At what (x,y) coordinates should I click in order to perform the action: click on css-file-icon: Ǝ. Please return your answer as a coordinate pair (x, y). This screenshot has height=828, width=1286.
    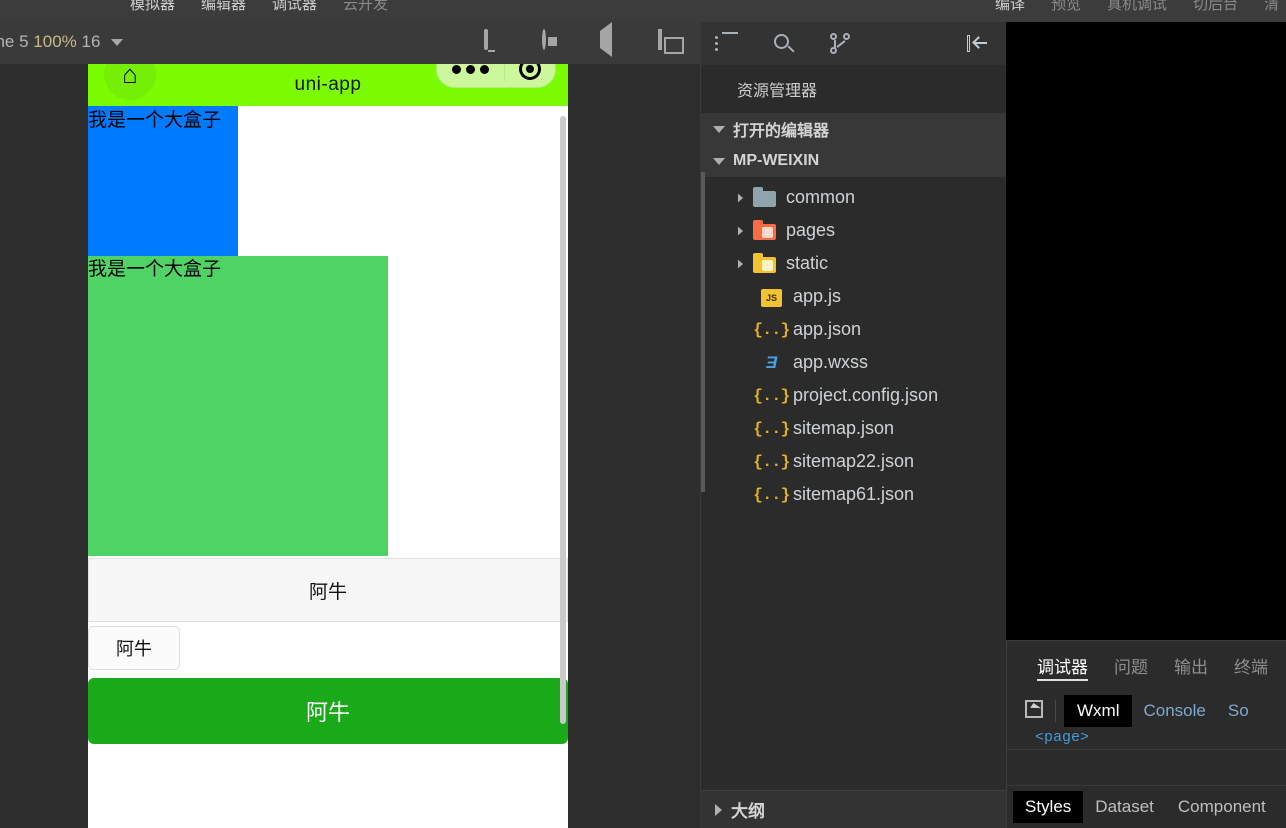
    Looking at the image, I should click on (771, 362).